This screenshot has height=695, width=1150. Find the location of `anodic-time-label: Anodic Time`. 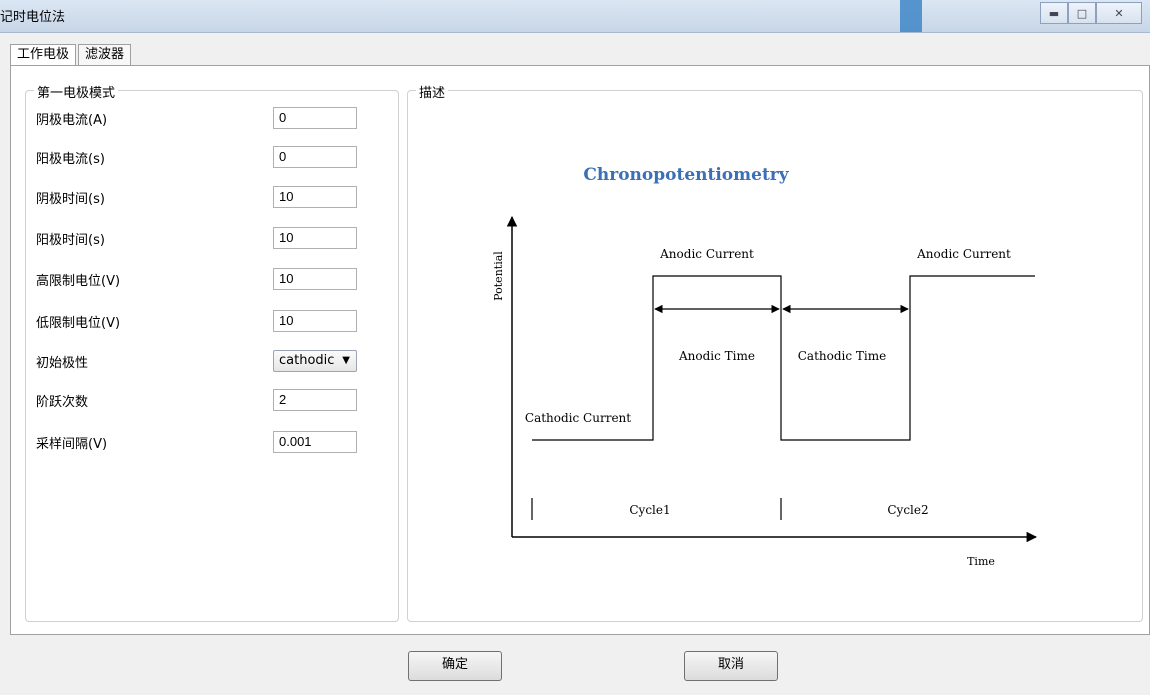

anodic-time-label: Anodic Time is located at coordinates (716, 356).